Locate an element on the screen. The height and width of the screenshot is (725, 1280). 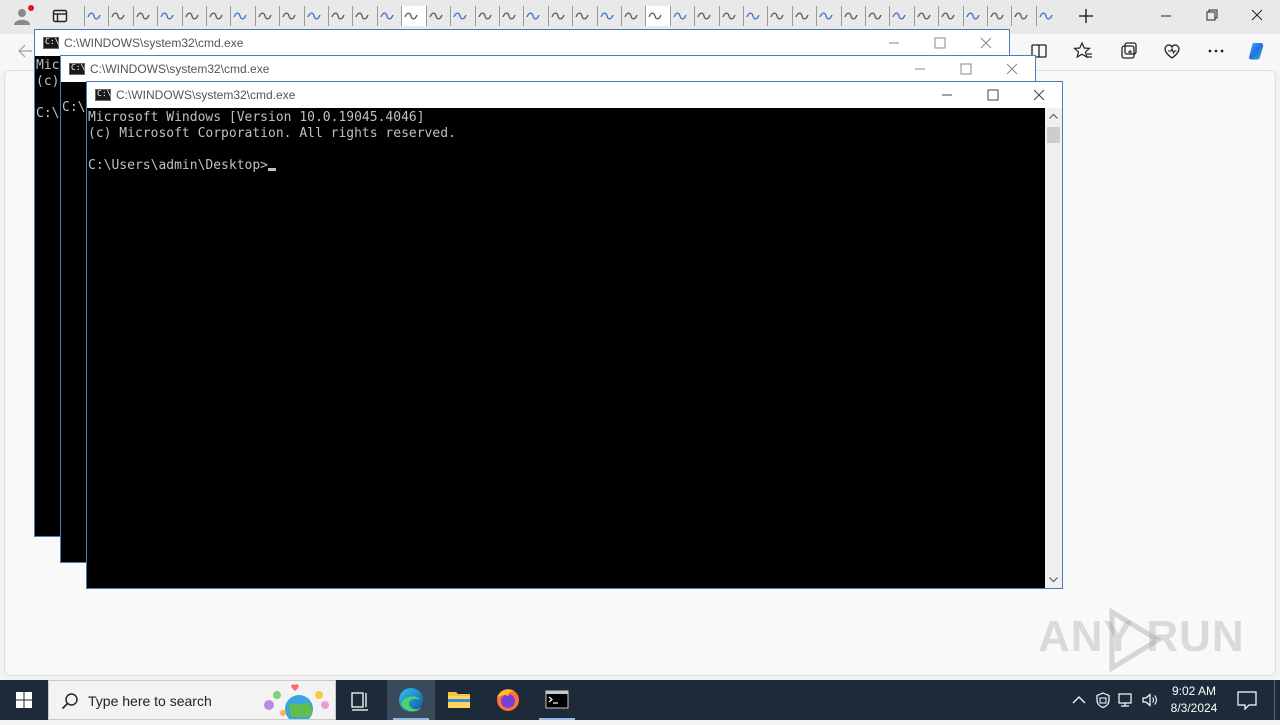
browser-minimize-icon is located at coordinates (1166, 16).